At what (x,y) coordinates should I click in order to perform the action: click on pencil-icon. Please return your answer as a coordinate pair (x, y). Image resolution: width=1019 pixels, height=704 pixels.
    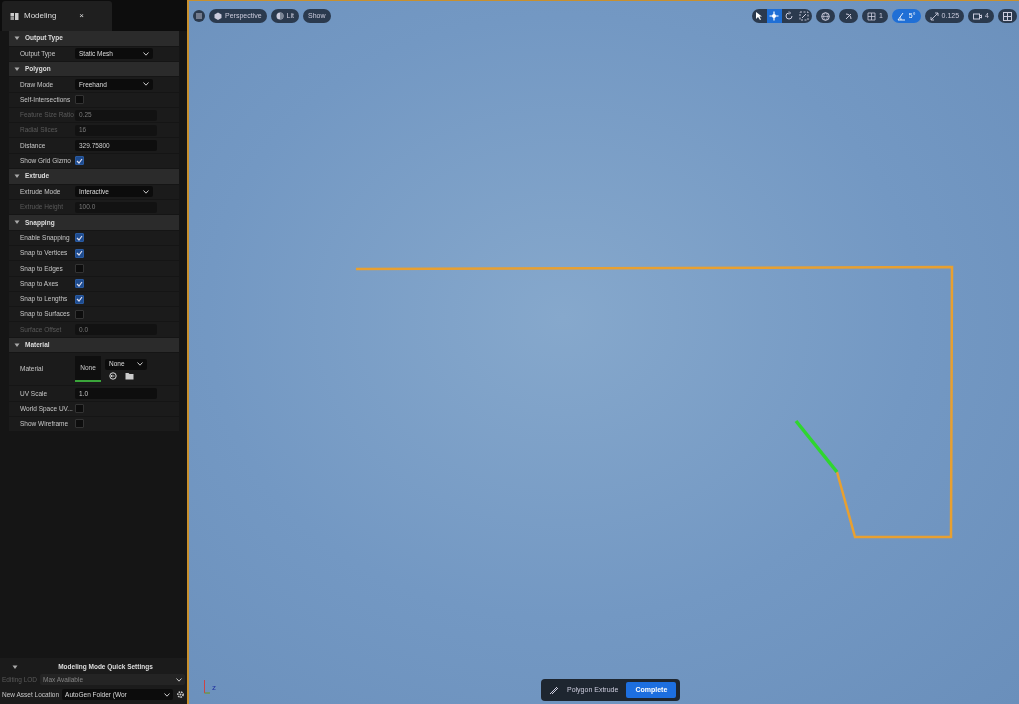
    Looking at the image, I should click on (554, 689).